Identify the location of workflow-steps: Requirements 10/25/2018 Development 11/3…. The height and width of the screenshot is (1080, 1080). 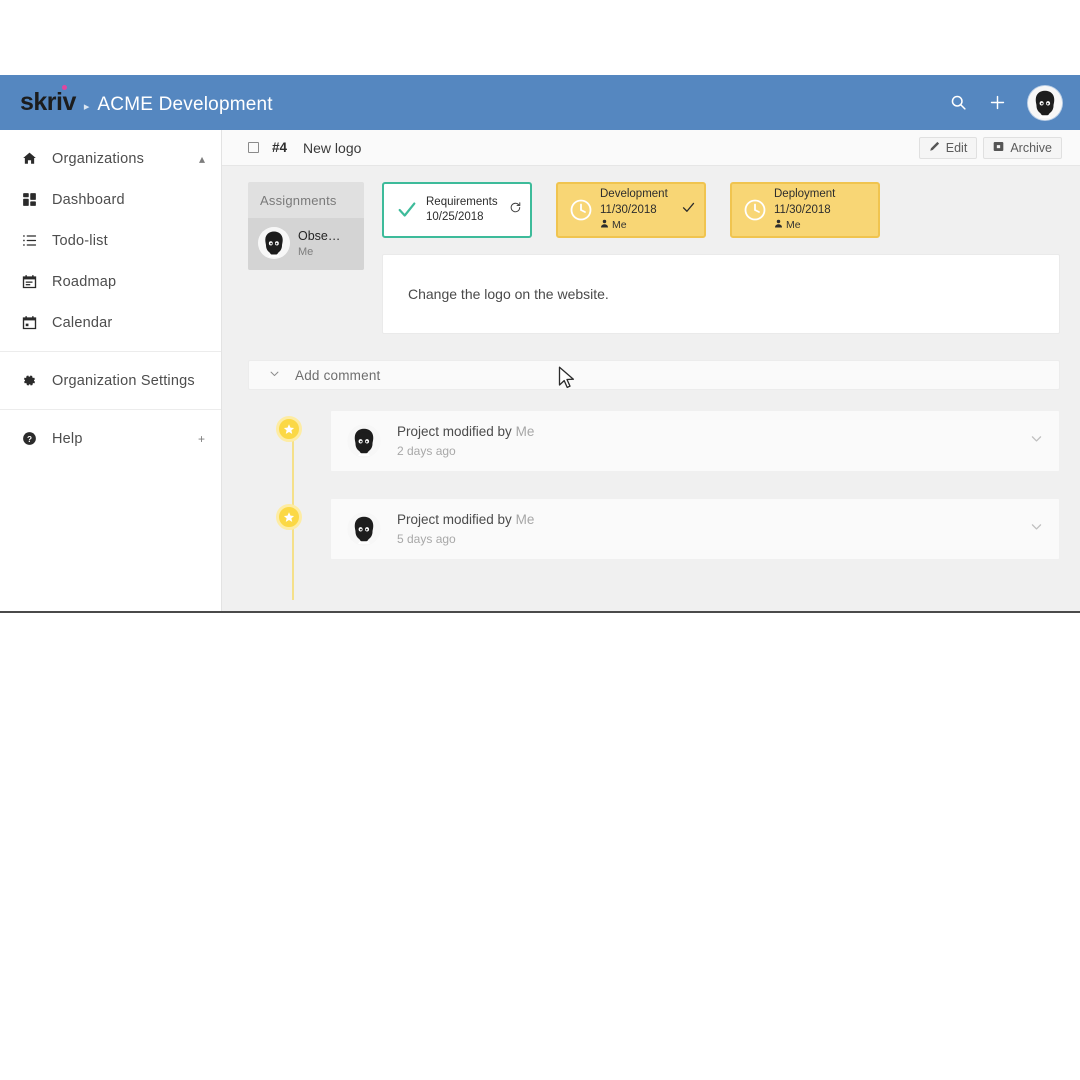
(721, 210).